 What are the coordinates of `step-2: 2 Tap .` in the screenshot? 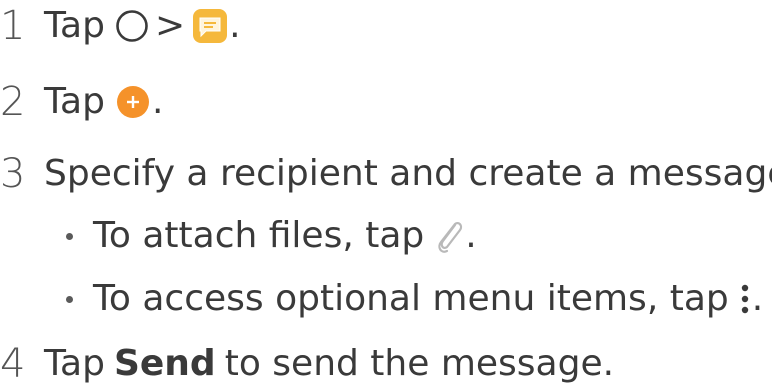 It's located at (81, 102).